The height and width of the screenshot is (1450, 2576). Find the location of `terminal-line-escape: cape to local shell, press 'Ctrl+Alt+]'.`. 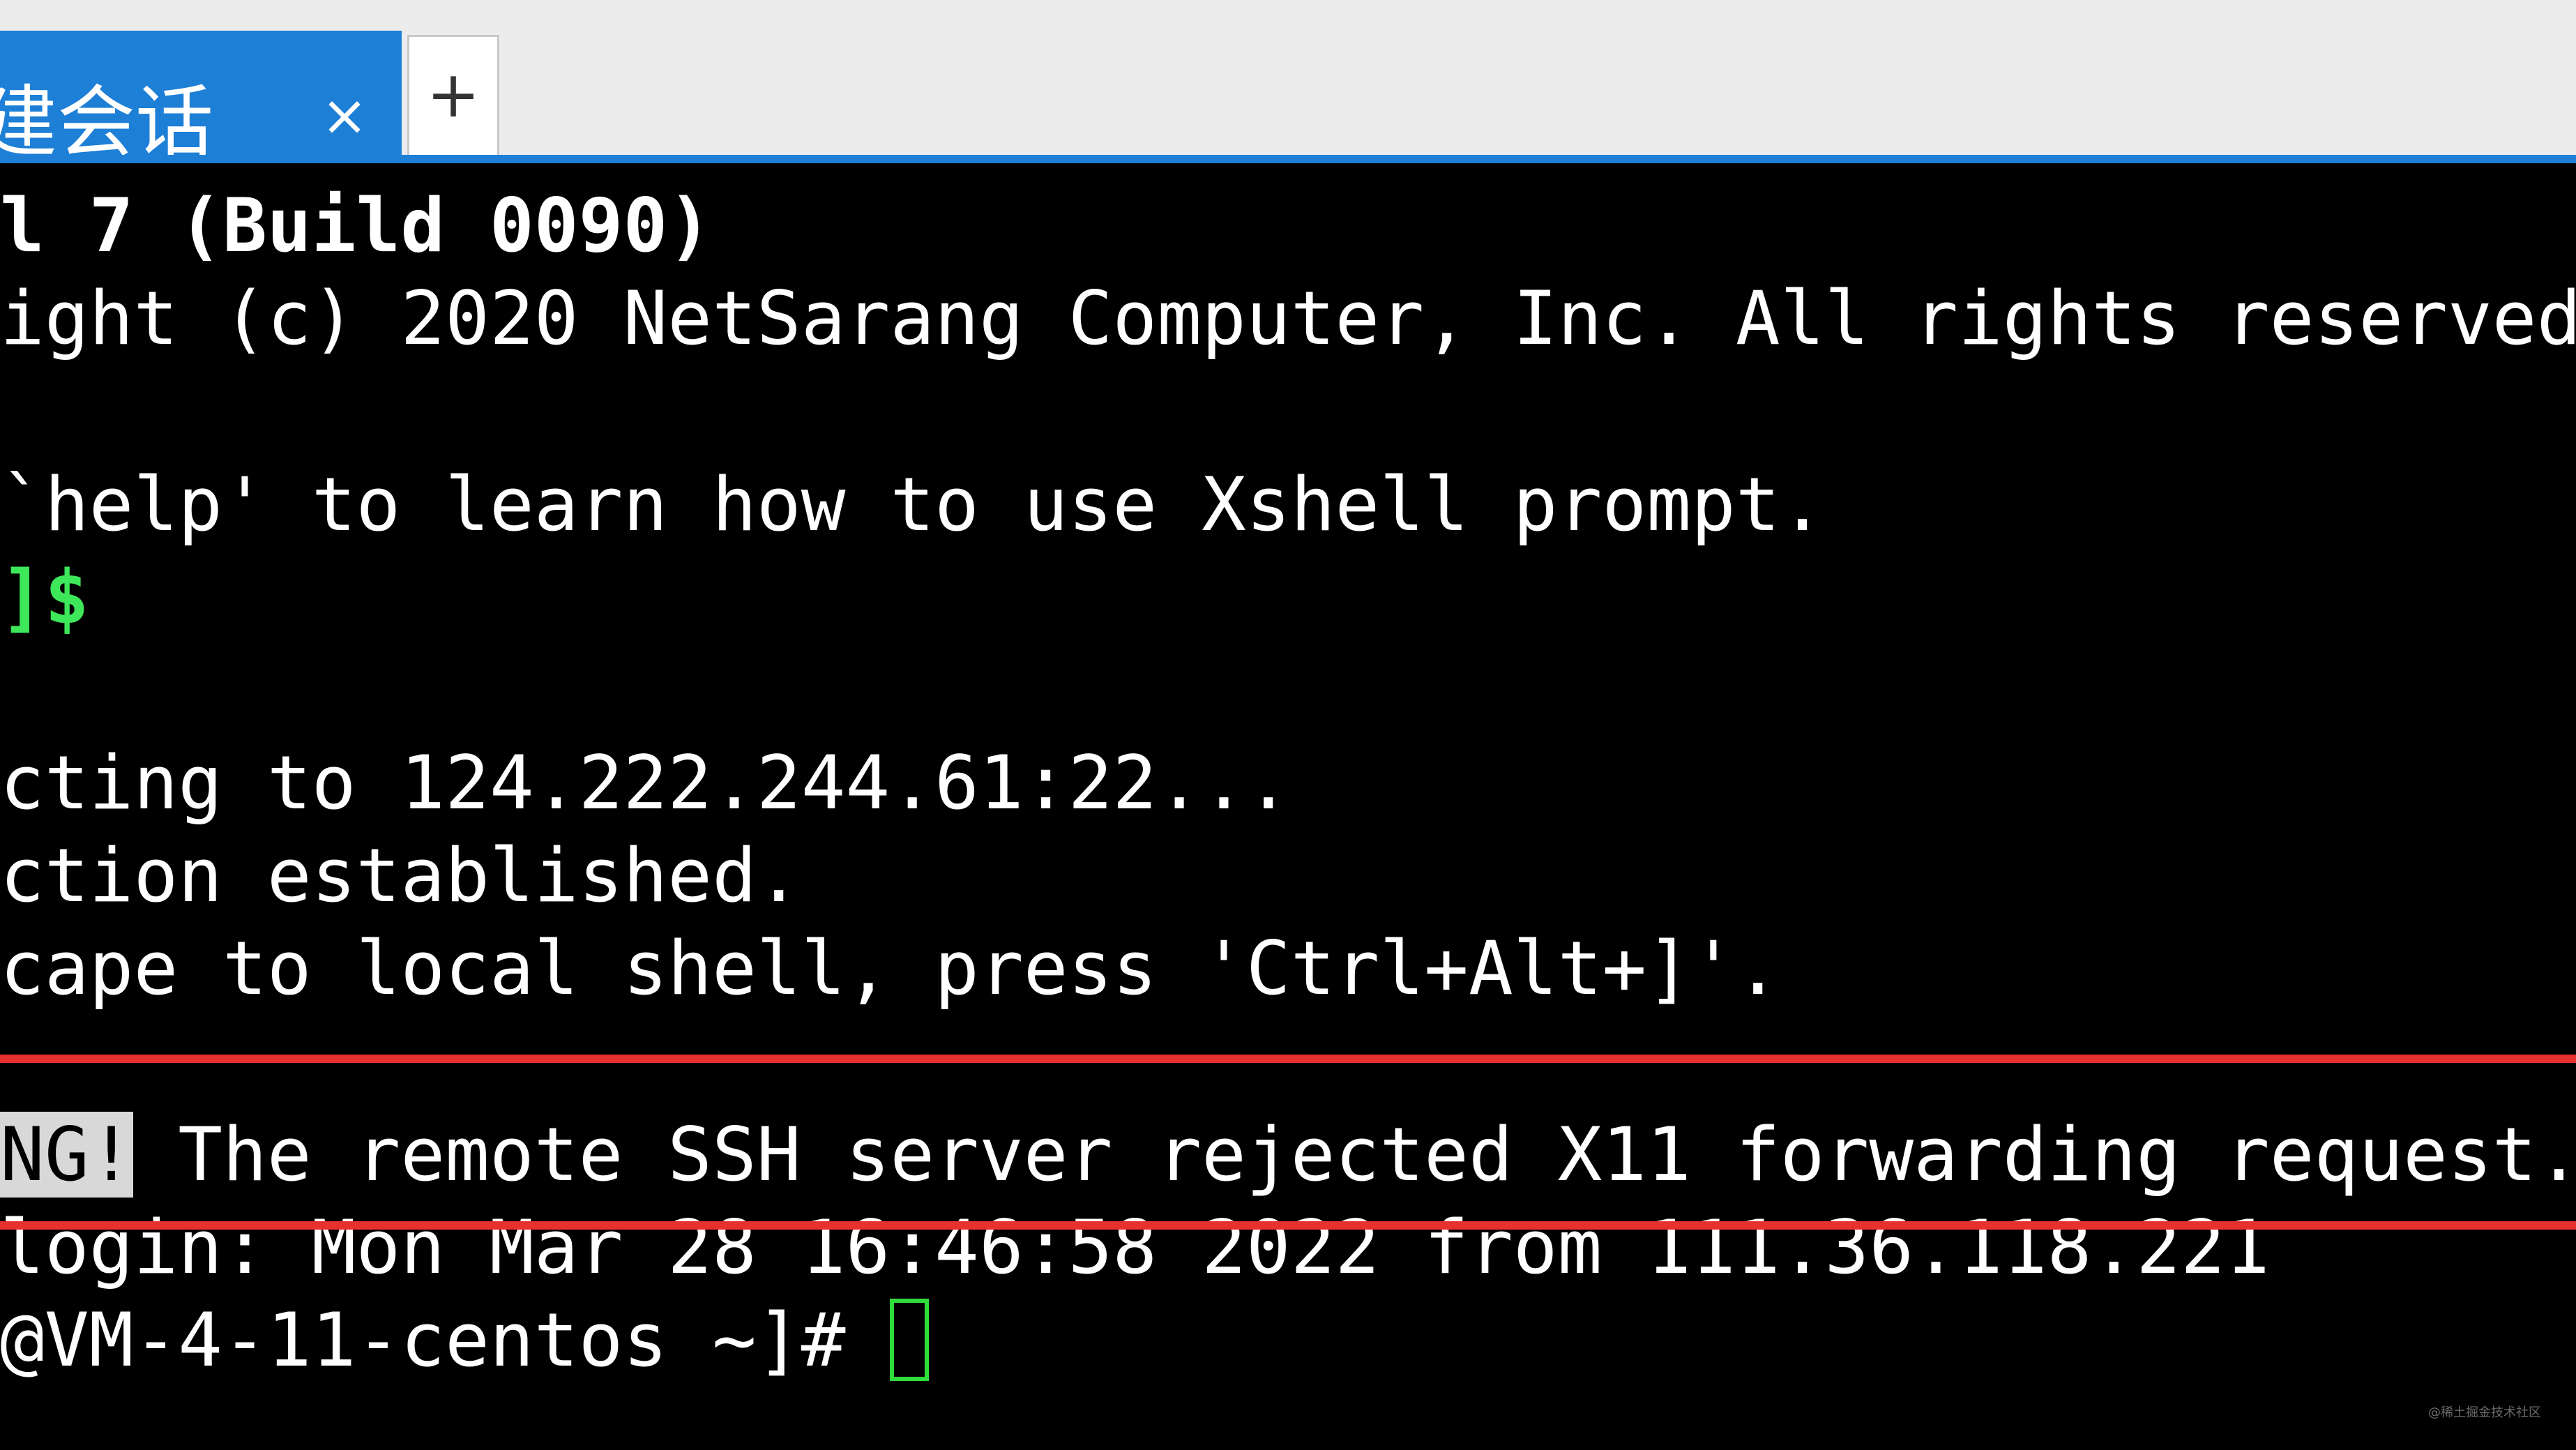

terminal-line-escape: cape to local shell, press 'Ctrl+Alt+]'. is located at coordinates (890, 968).